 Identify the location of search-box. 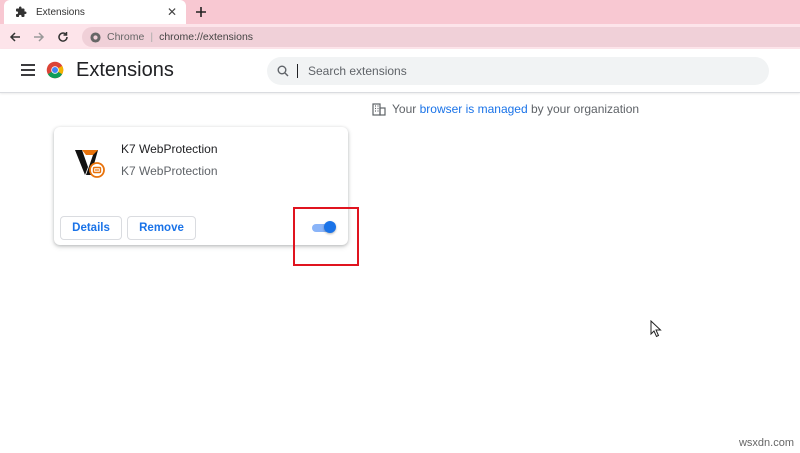
(518, 71).